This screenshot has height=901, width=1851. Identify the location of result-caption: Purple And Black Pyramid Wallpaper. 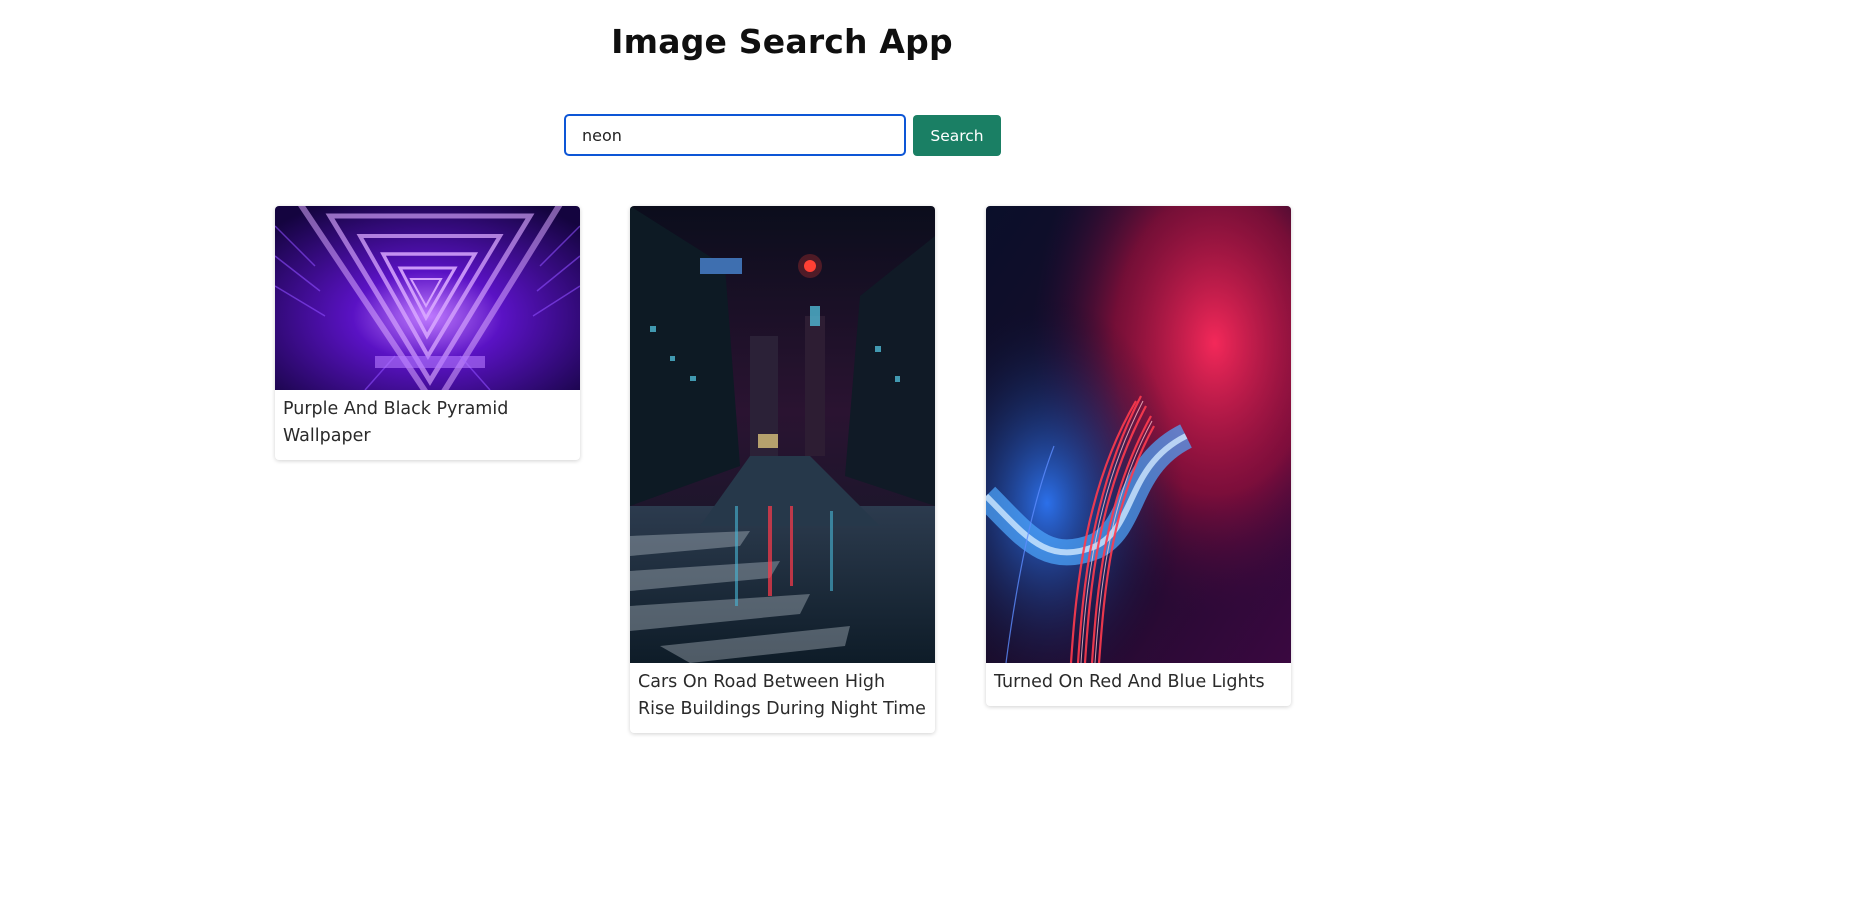
(396, 422).